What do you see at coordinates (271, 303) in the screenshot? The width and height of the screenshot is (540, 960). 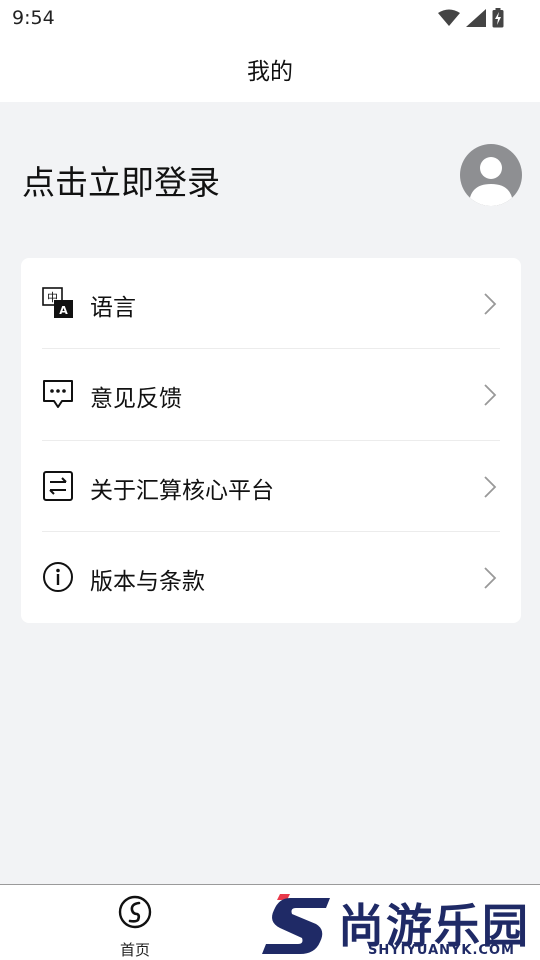 I see `menu-item-language: 中 A 语言` at bounding box center [271, 303].